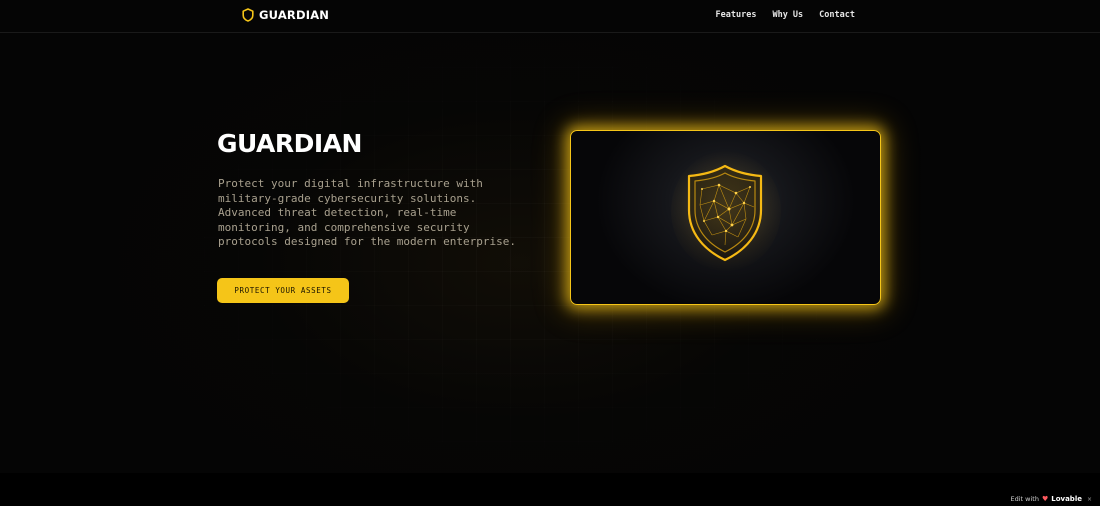 This screenshot has width=1100, height=506. What do you see at coordinates (736, 15) in the screenshot?
I see `nav-link-features: Features` at bounding box center [736, 15].